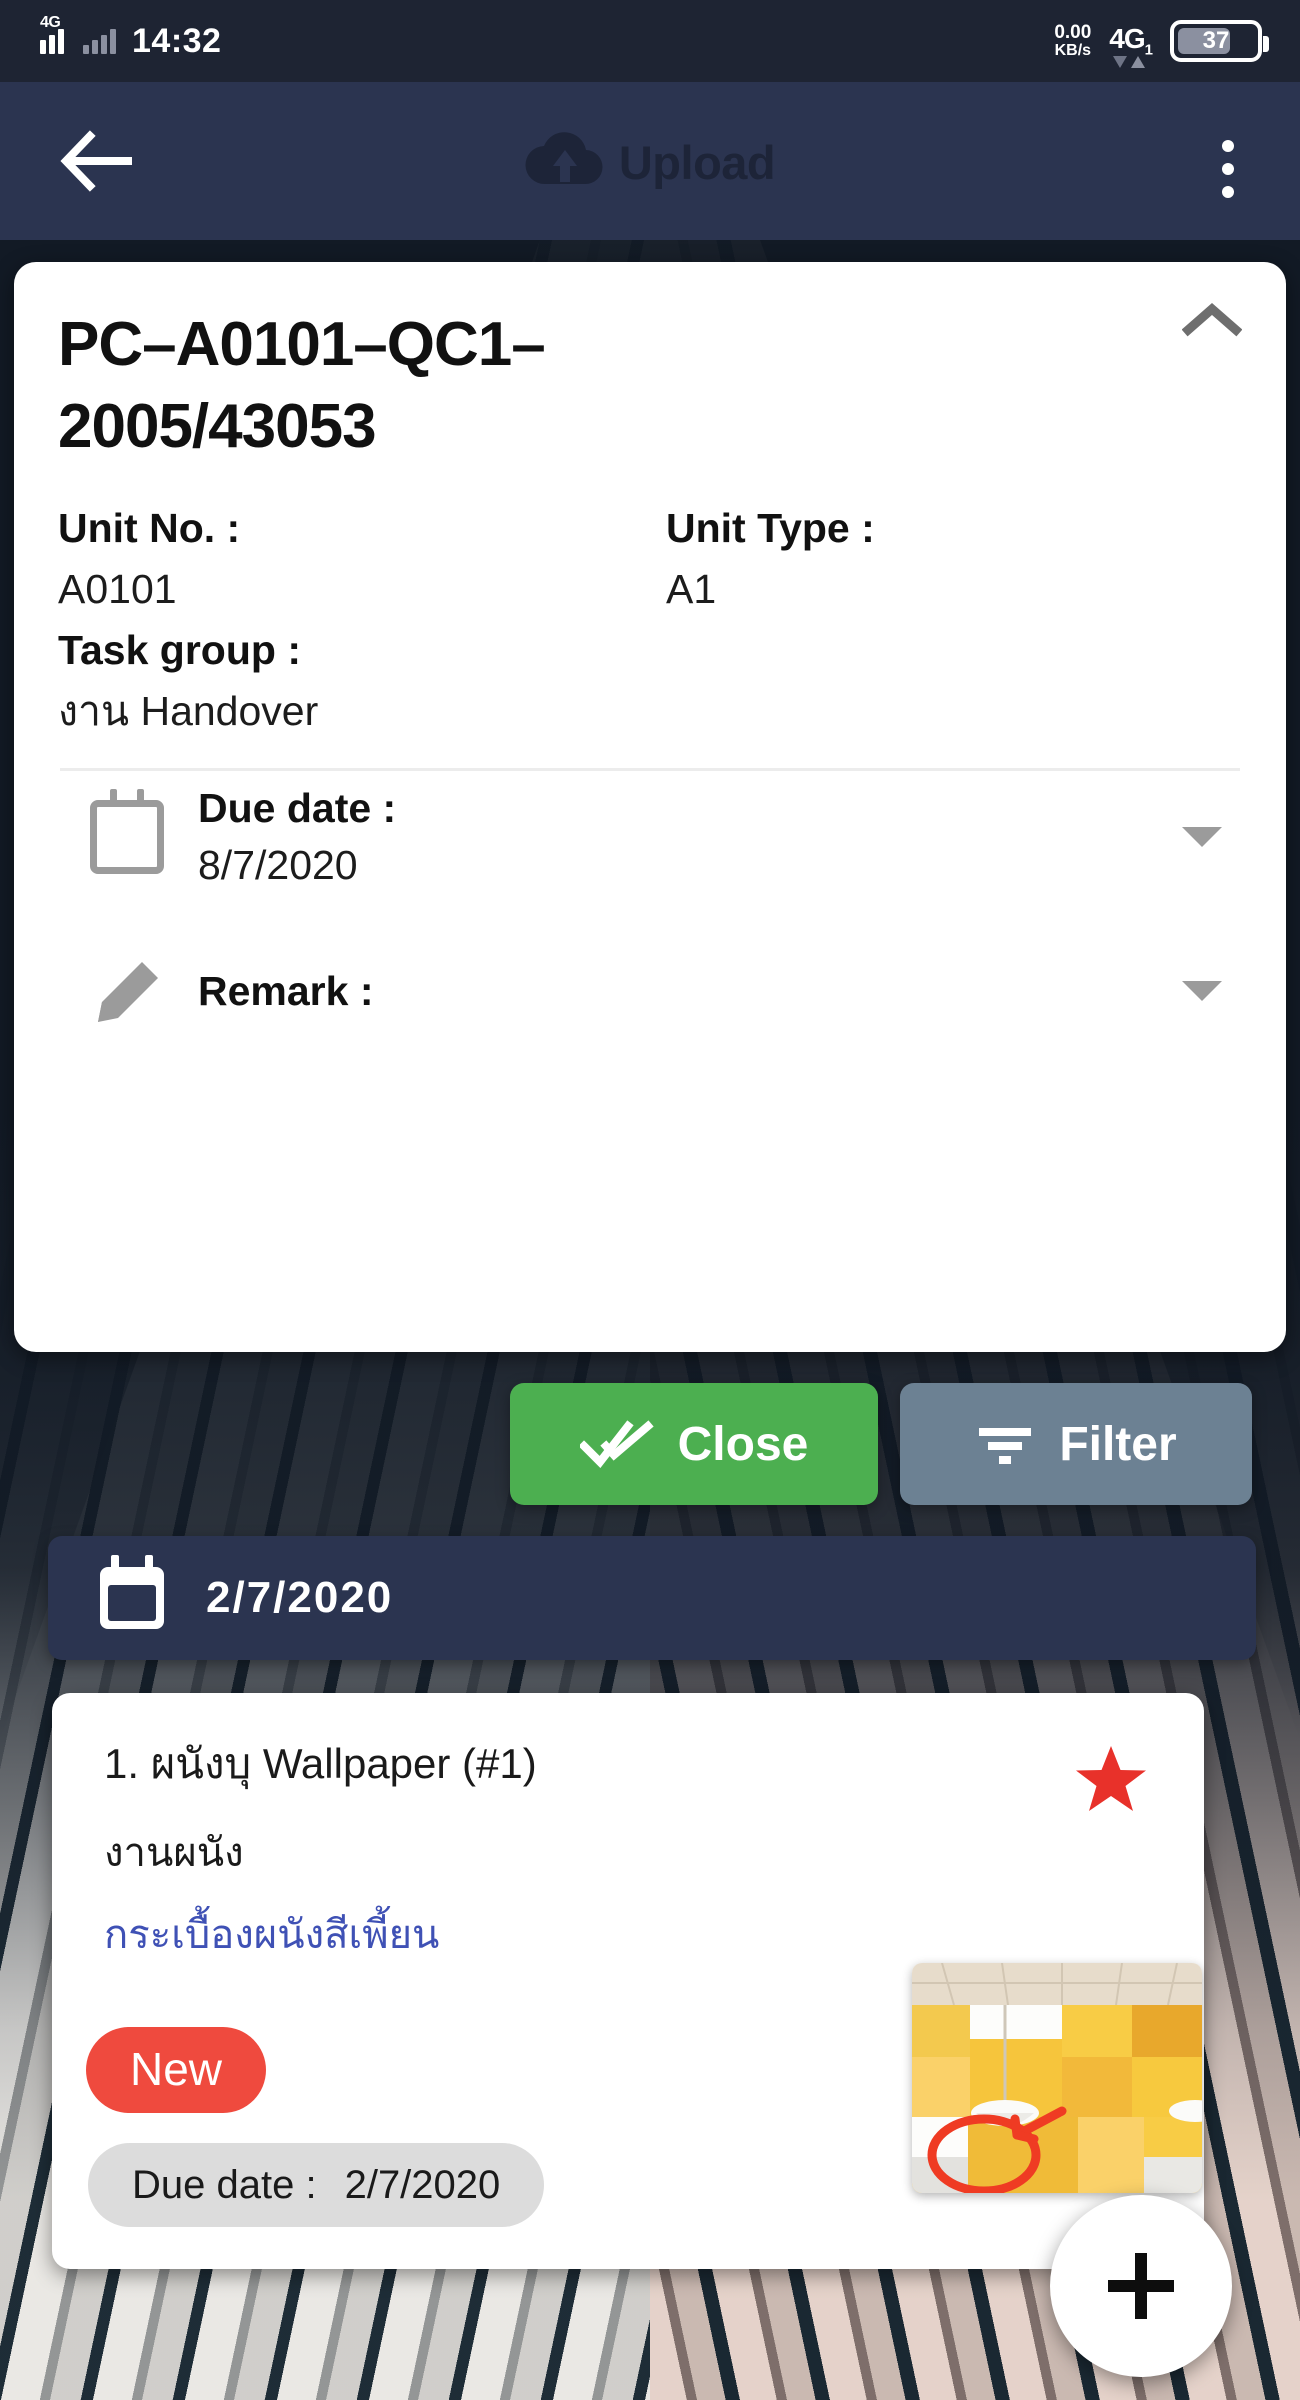  I want to click on unit-no-label: Unit No. :, so click(149, 527).